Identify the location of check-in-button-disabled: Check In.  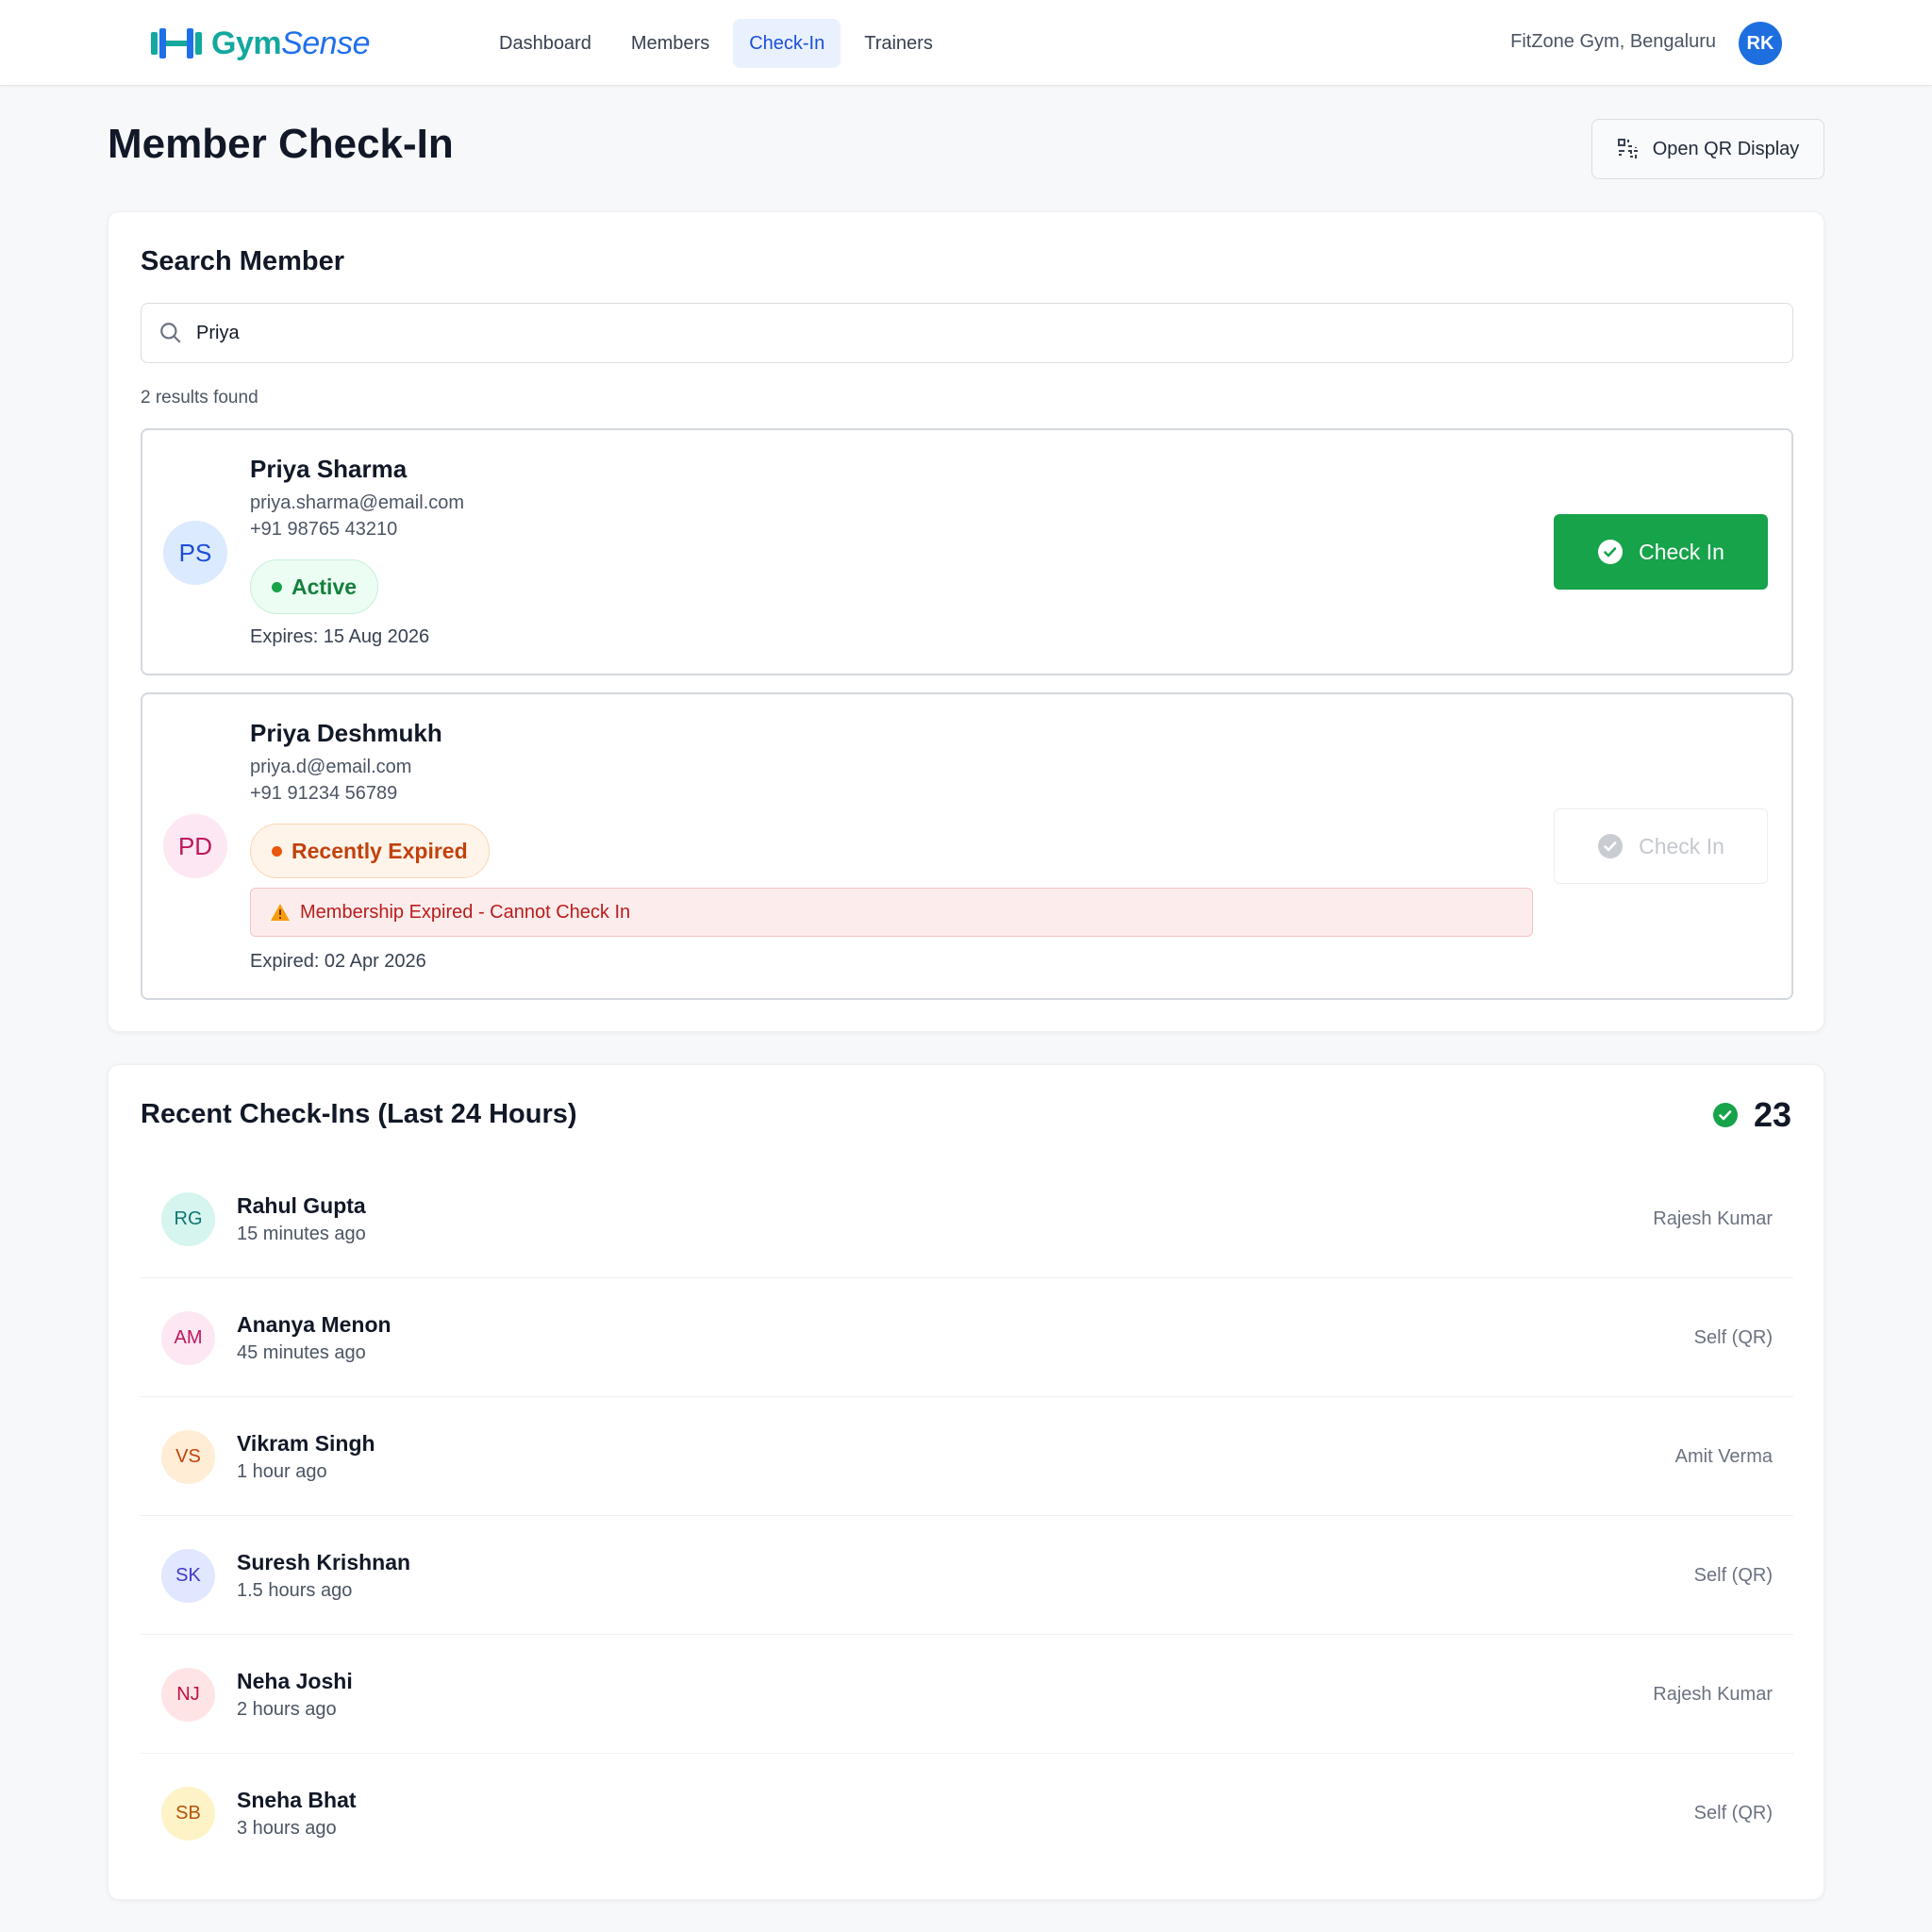
(1661, 846).